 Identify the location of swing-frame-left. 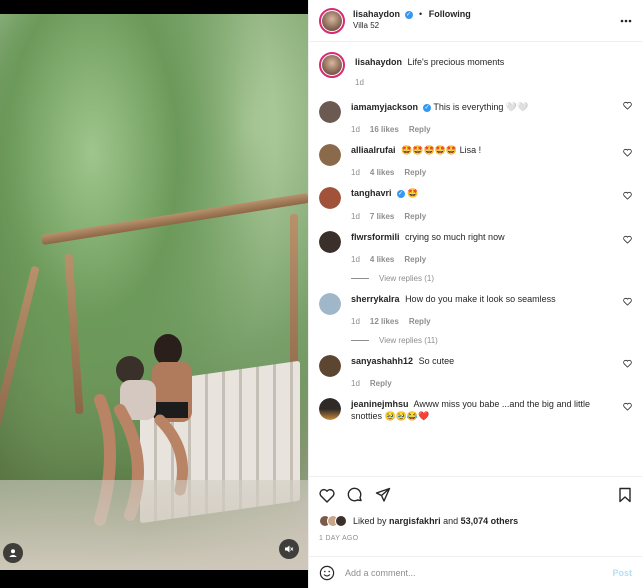
(20, 354).